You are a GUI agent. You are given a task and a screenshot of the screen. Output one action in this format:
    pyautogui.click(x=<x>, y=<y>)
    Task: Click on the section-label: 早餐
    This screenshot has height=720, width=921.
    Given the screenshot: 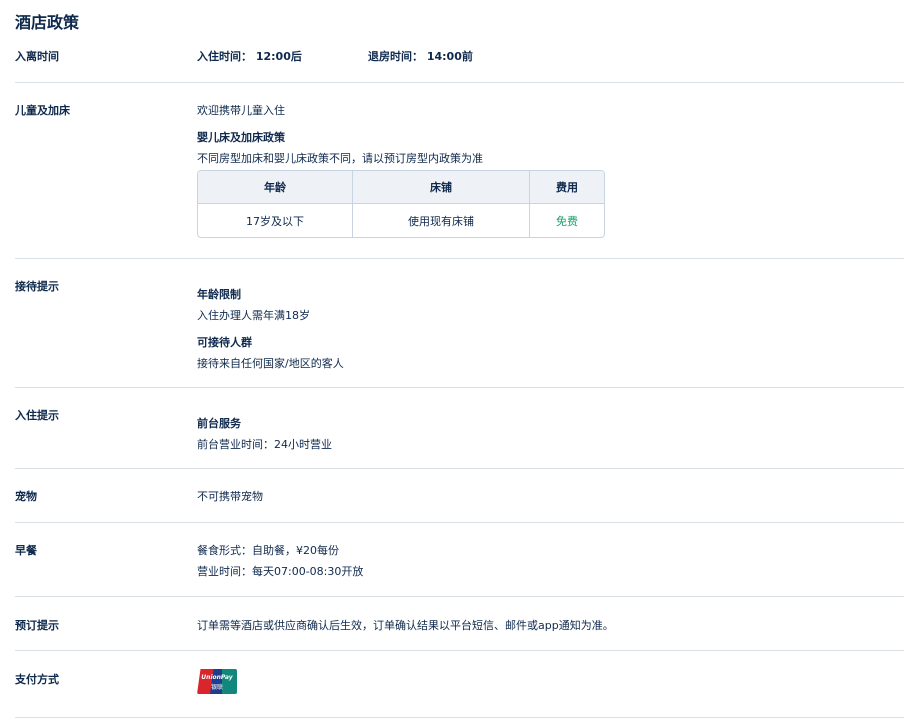 What is the action you would take?
    pyautogui.click(x=26, y=550)
    